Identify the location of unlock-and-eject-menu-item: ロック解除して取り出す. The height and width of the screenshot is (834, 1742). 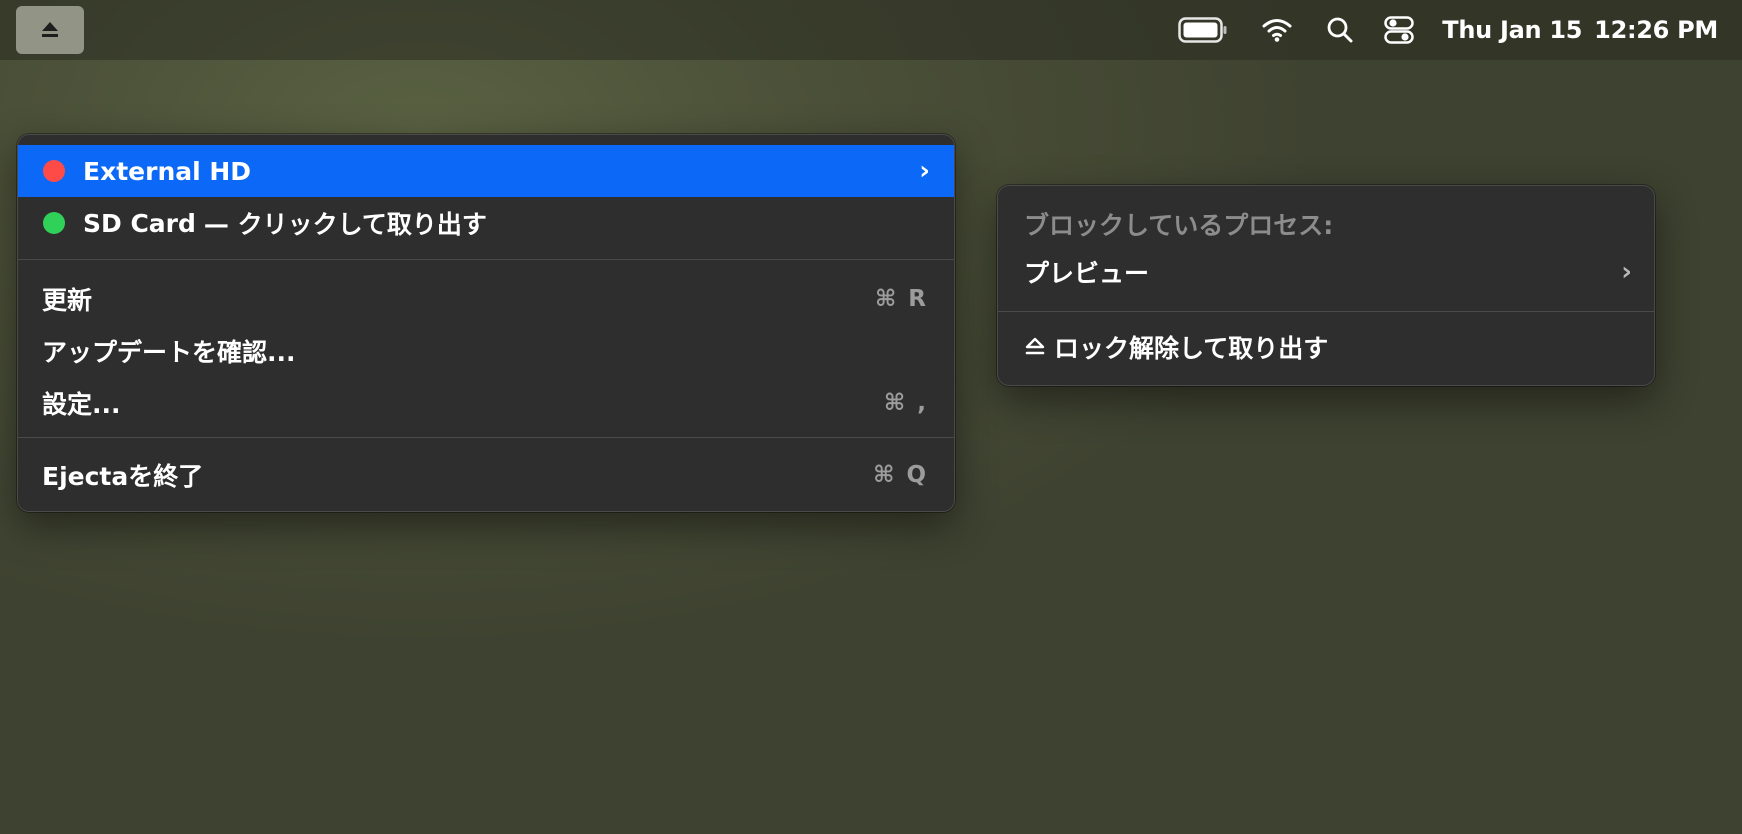
(1326, 347).